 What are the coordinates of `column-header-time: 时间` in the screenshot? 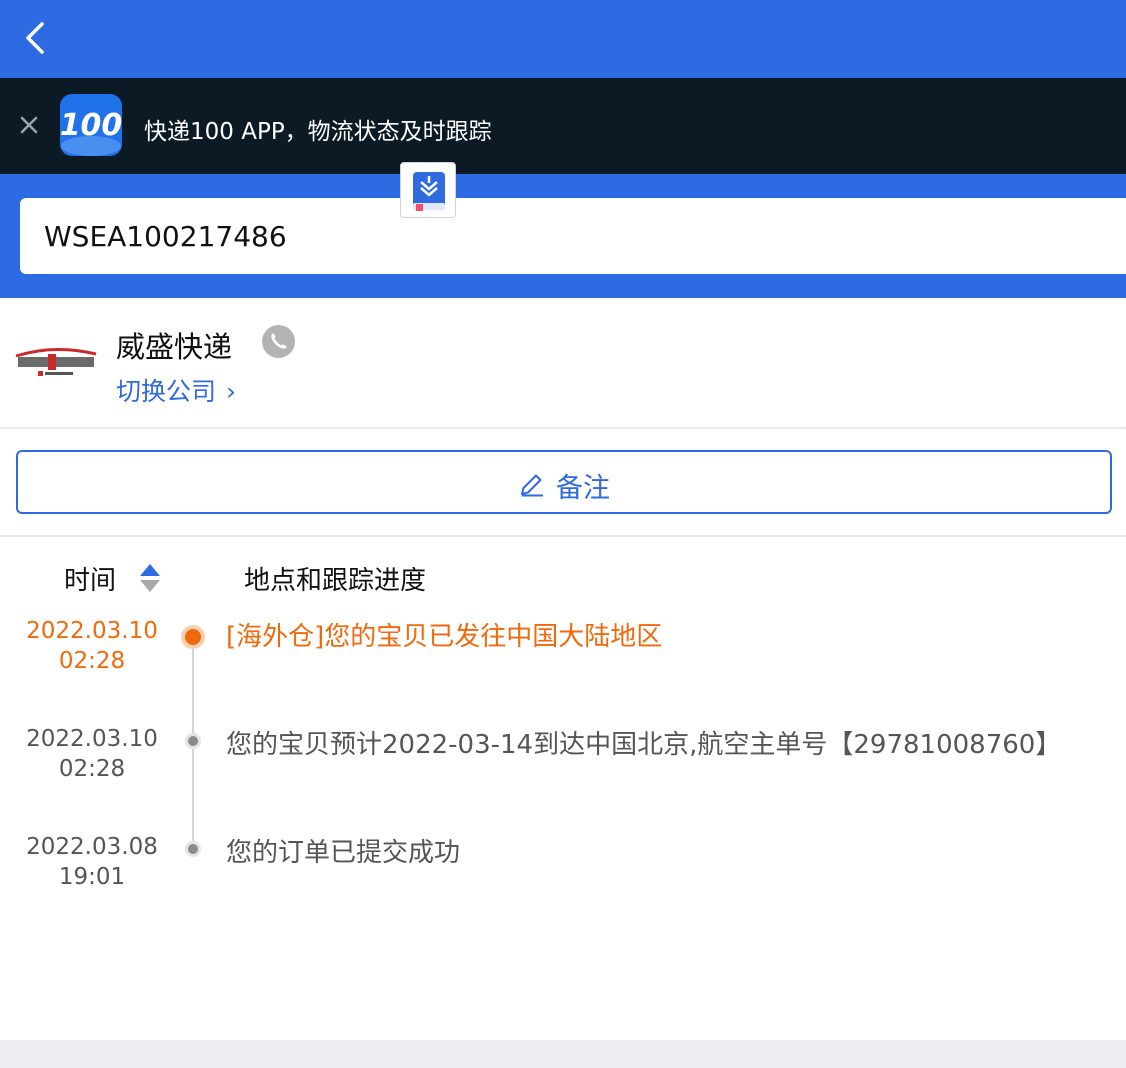 It's located at (90, 581).